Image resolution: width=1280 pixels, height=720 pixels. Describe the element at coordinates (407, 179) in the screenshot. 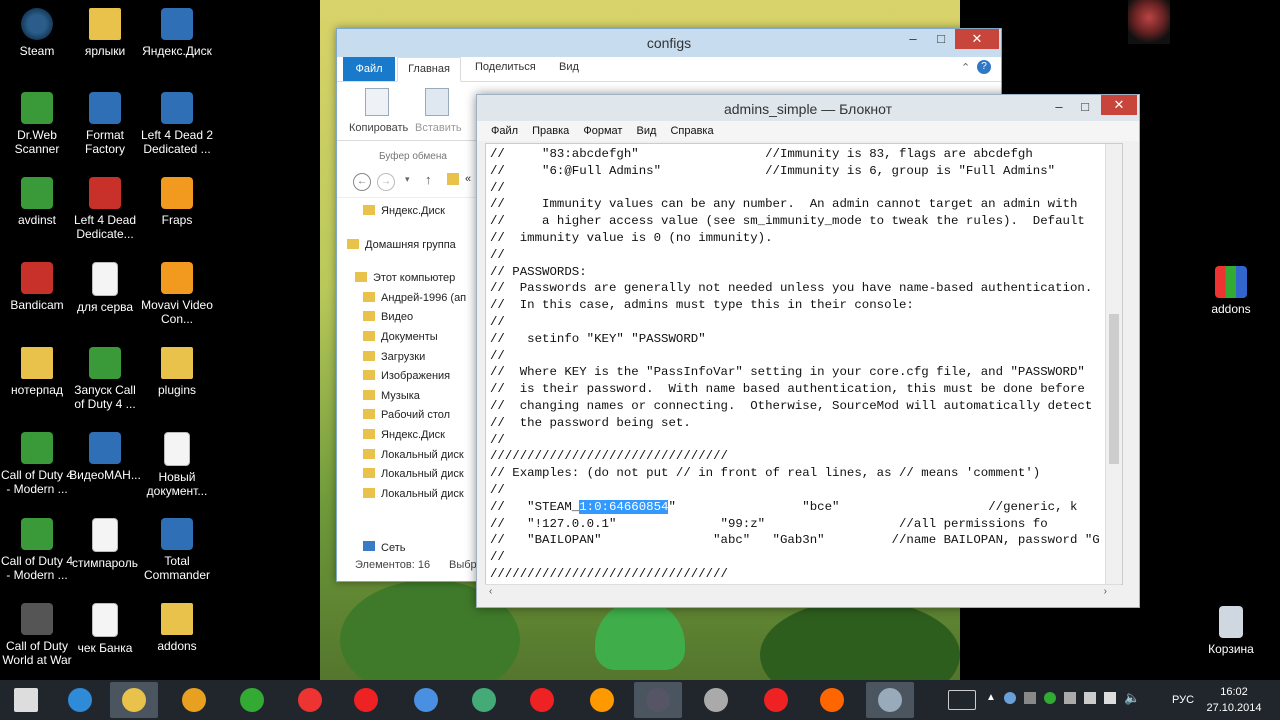

I see `recent-dropdown-icon: ▾` at that location.